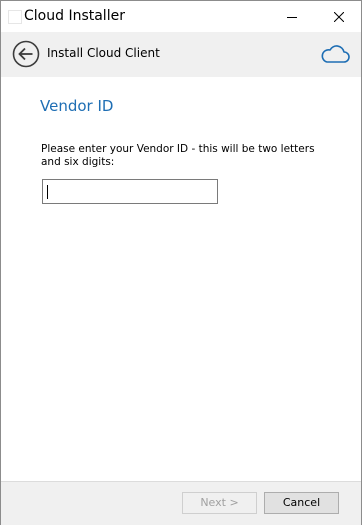 This screenshot has width=362, height=525. Describe the element at coordinates (74, 16) in the screenshot. I see `window-title: Cloud Installer` at that location.